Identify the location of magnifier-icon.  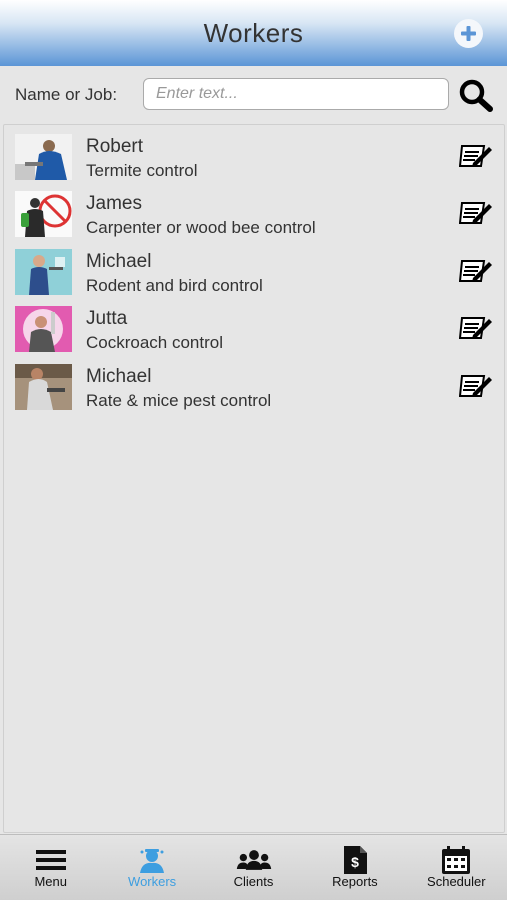
(476, 95).